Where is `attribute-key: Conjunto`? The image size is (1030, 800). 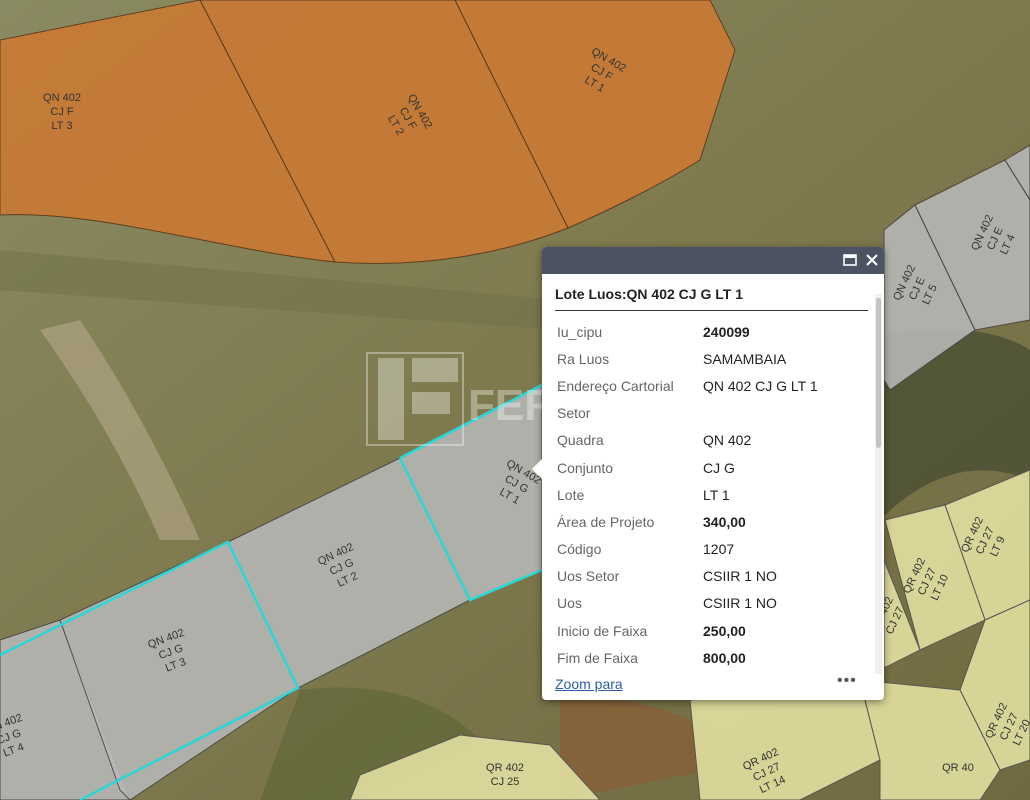 attribute-key: Conjunto is located at coordinates (585, 467).